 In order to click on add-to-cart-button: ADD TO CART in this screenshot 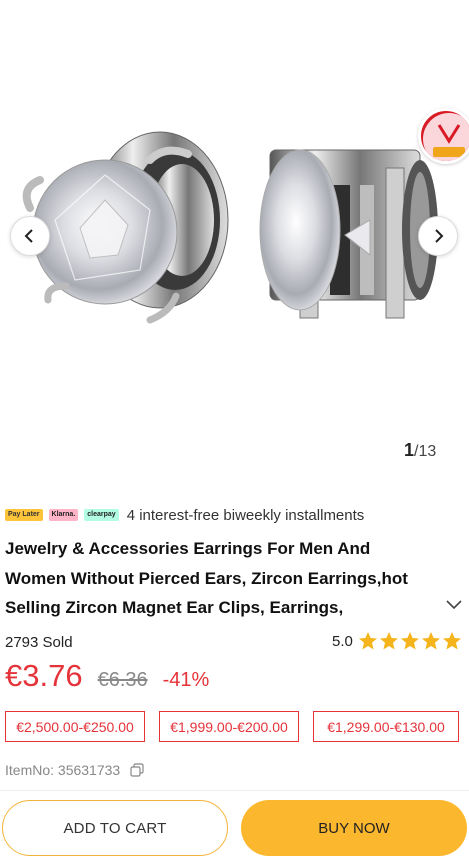, I will do `click(115, 828)`.